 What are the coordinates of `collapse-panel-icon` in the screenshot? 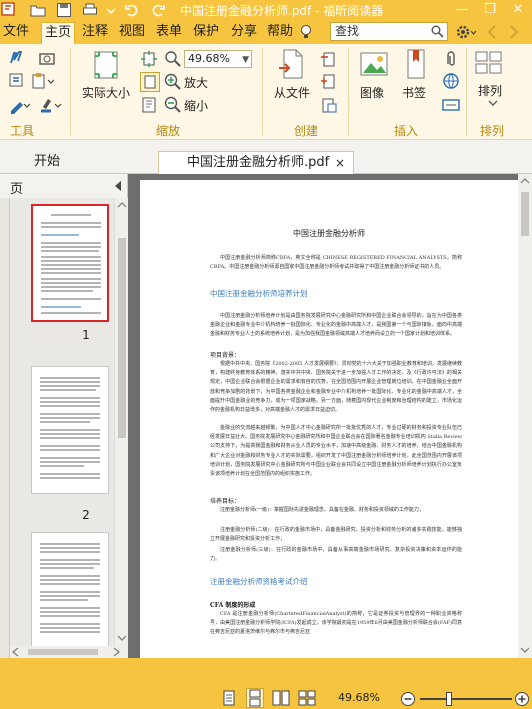 It's located at (118, 186).